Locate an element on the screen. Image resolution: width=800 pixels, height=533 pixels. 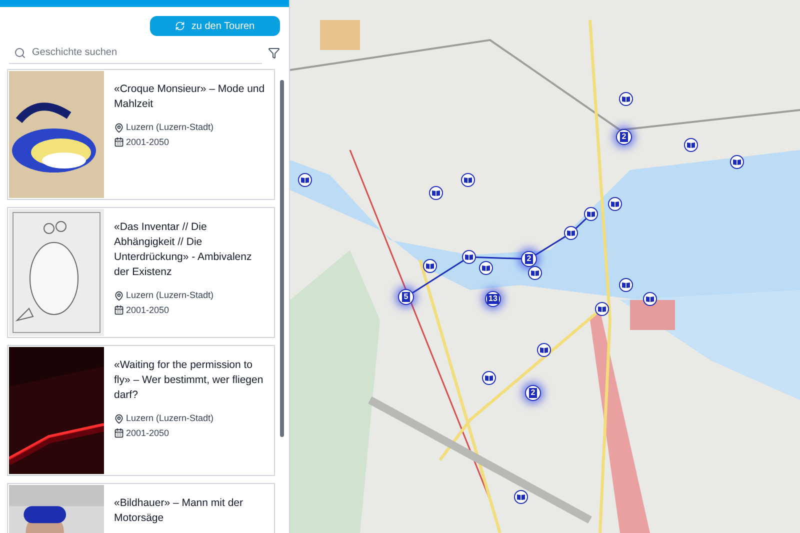
filter-icon is located at coordinates (274, 53).